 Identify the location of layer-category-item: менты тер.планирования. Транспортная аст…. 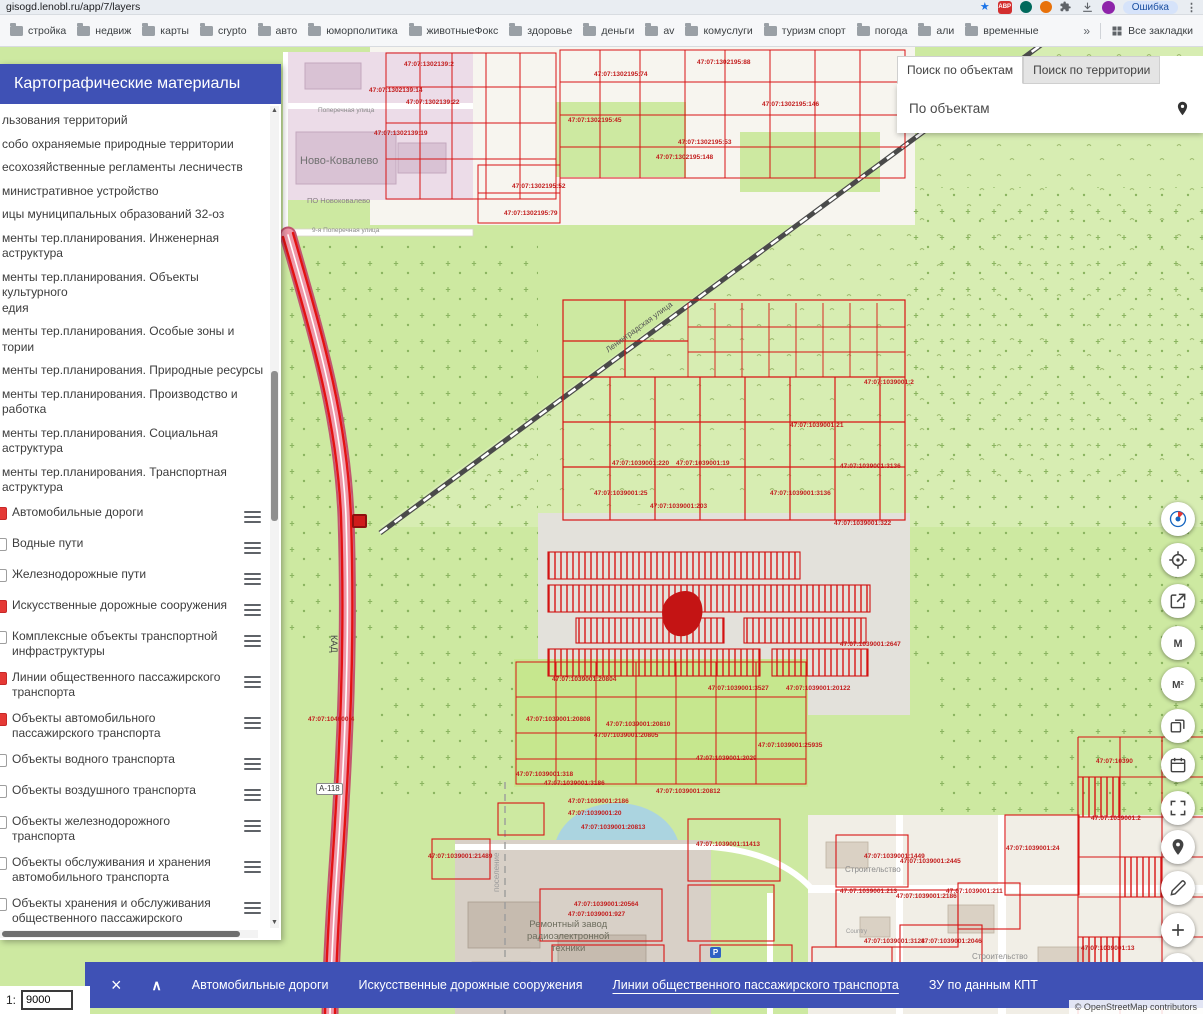
(135, 480).